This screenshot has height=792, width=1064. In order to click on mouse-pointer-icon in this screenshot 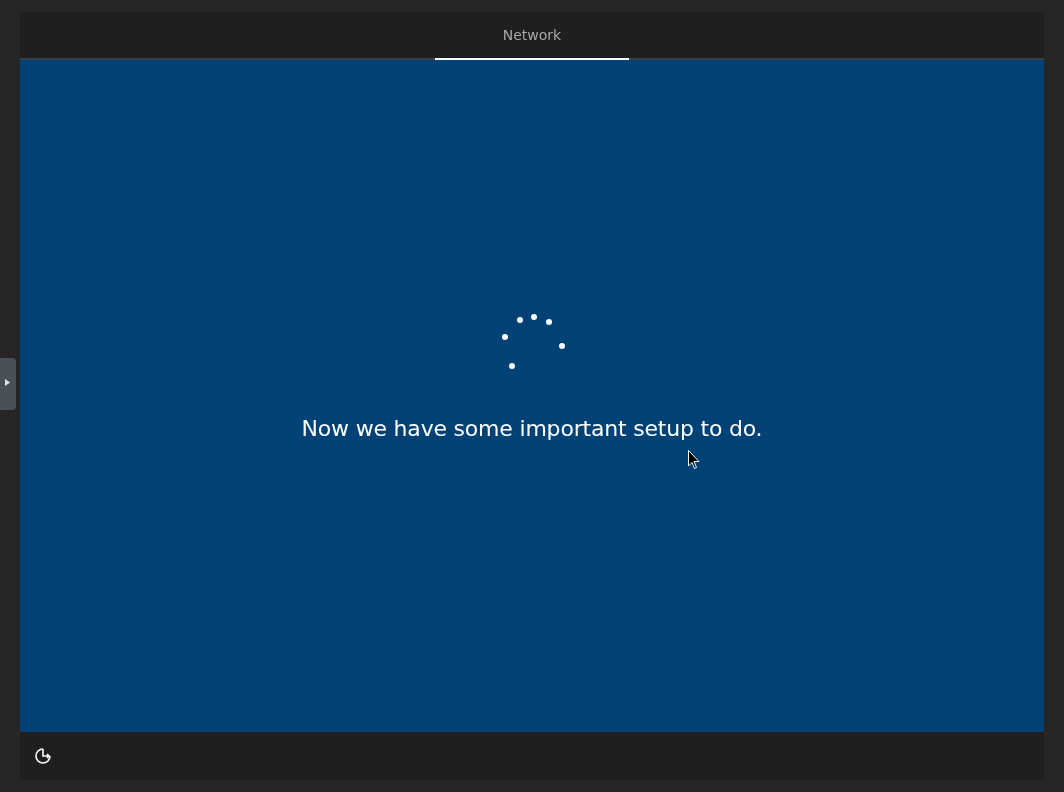, I will do `click(694, 459)`.